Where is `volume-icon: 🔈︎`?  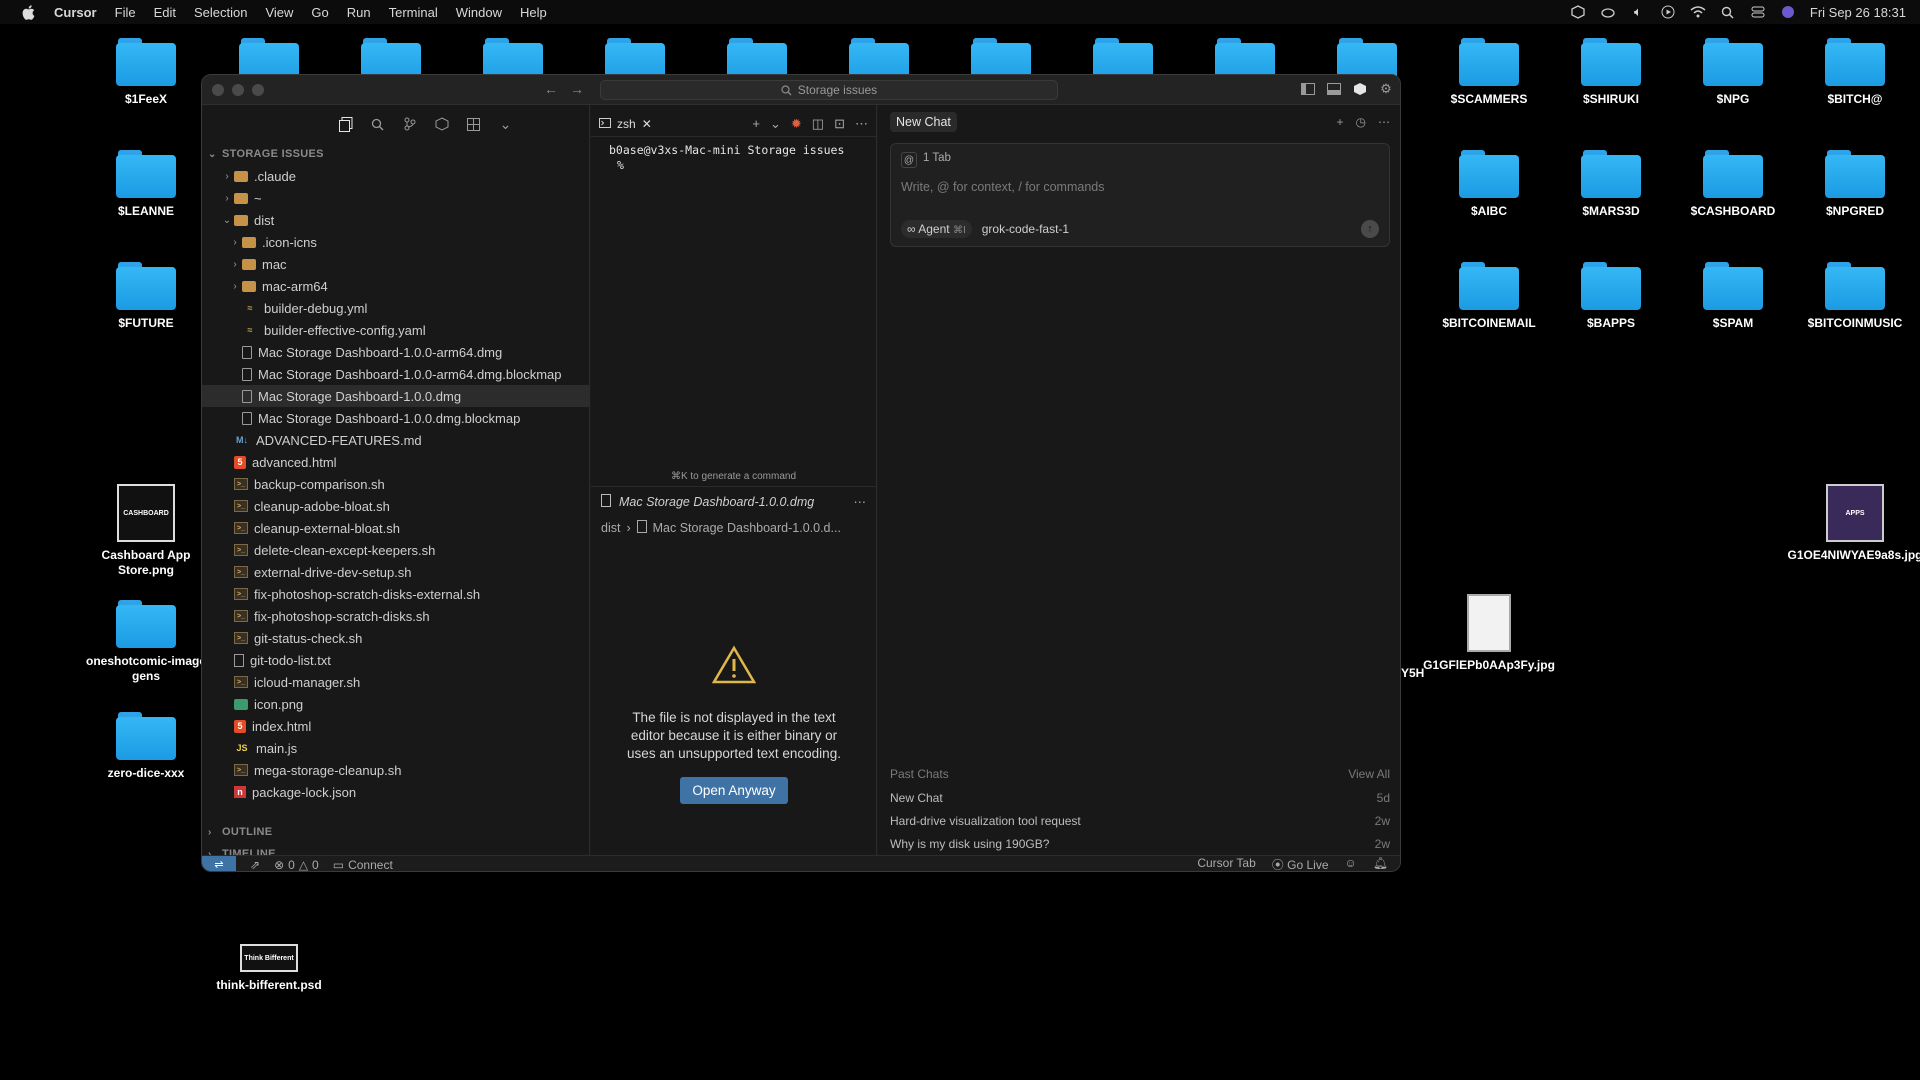
volume-icon: 🔈︎ is located at coordinates (1638, 12).